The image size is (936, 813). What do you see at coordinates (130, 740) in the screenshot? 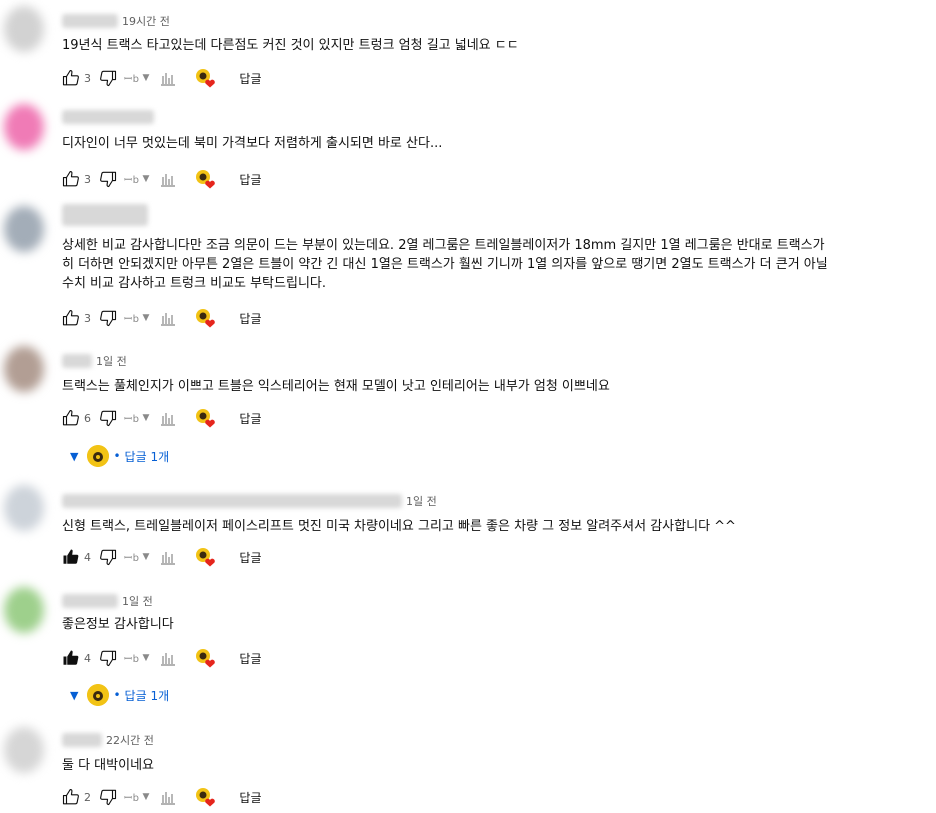
I see `comment-time: 22시간 전` at bounding box center [130, 740].